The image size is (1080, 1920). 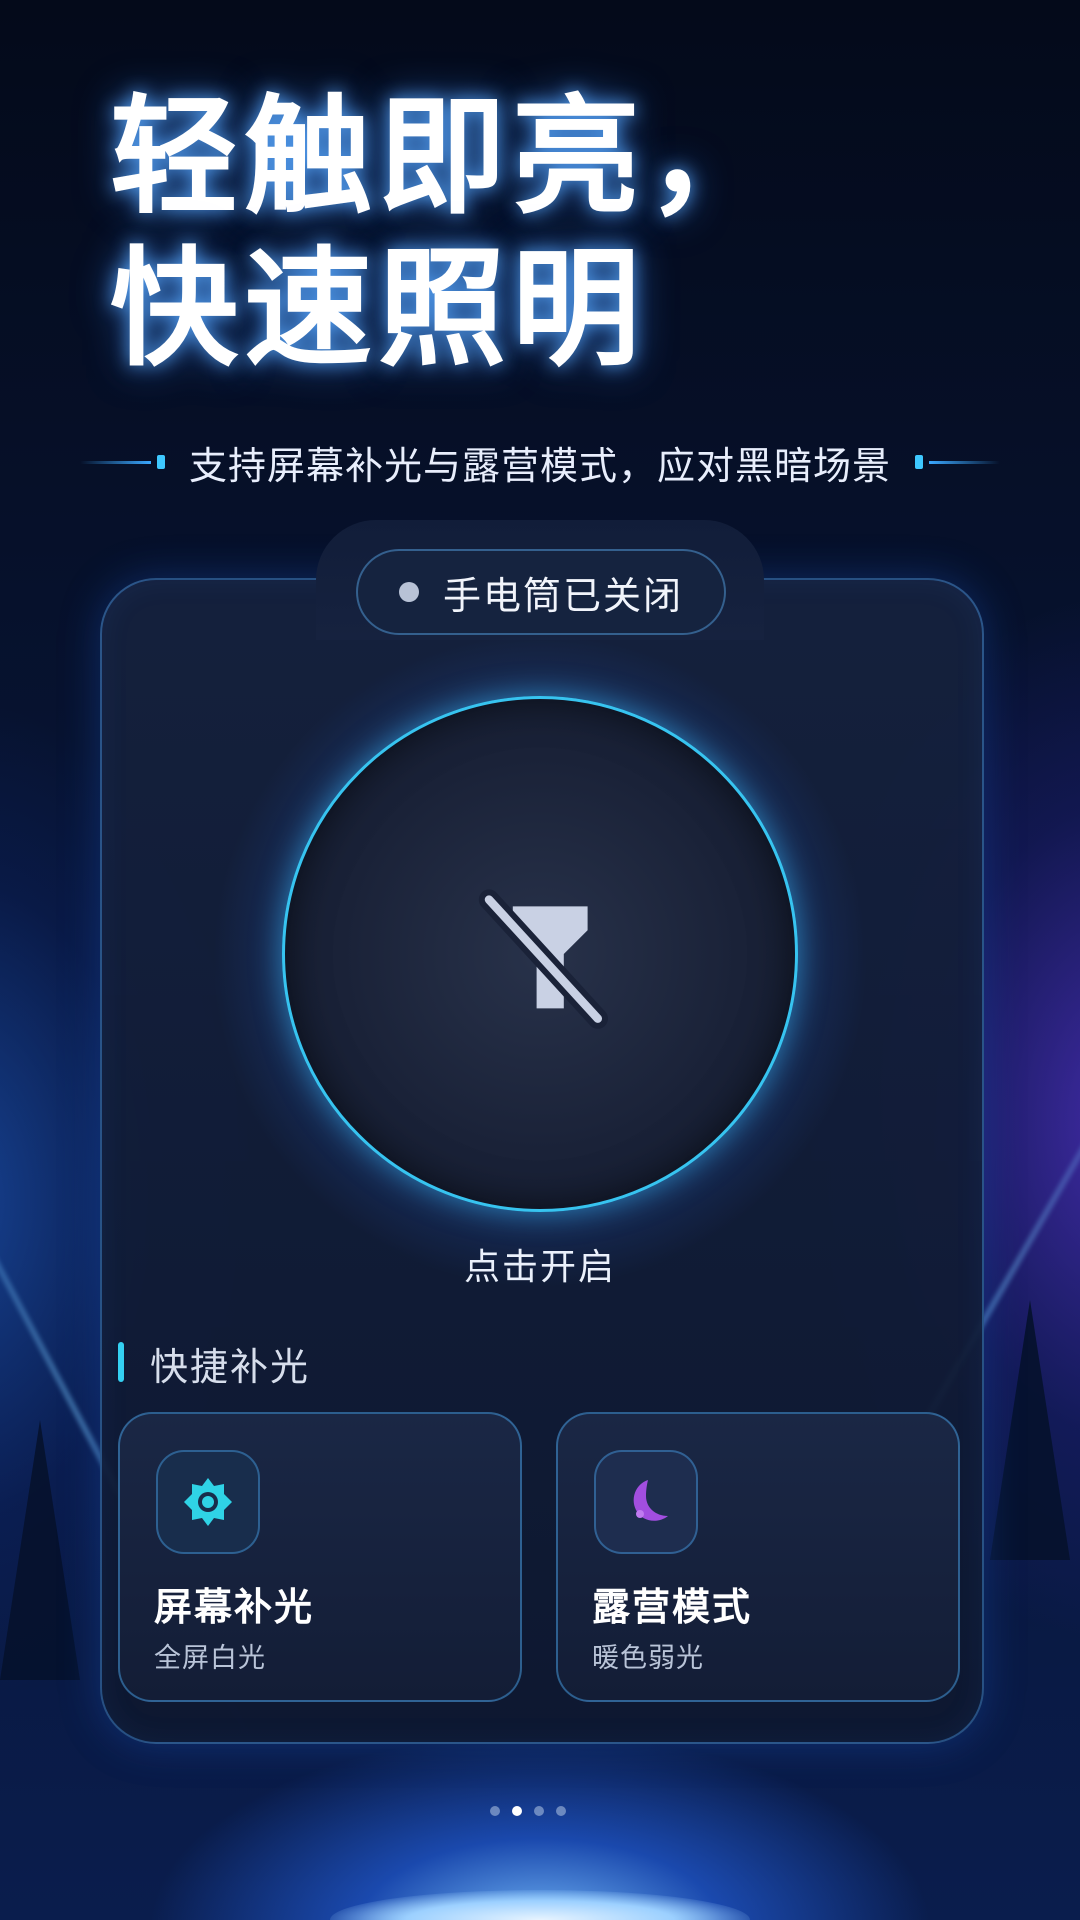 What do you see at coordinates (540, 1905) in the screenshot?
I see `spotlight-base` at bounding box center [540, 1905].